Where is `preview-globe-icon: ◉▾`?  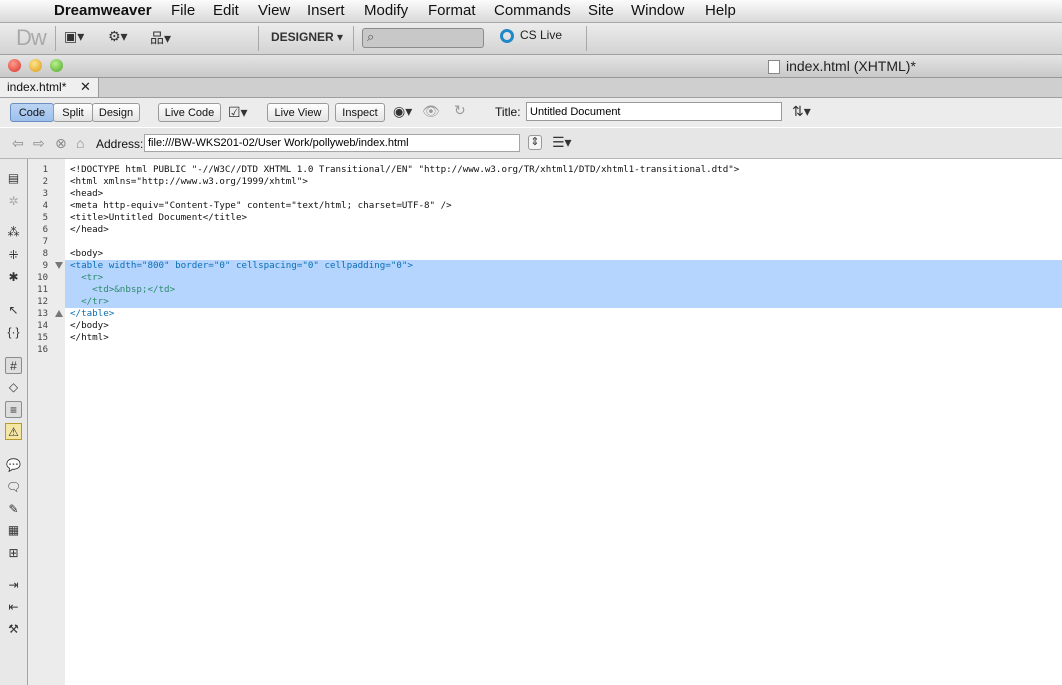
preview-globe-icon: ◉▾ is located at coordinates (402, 111).